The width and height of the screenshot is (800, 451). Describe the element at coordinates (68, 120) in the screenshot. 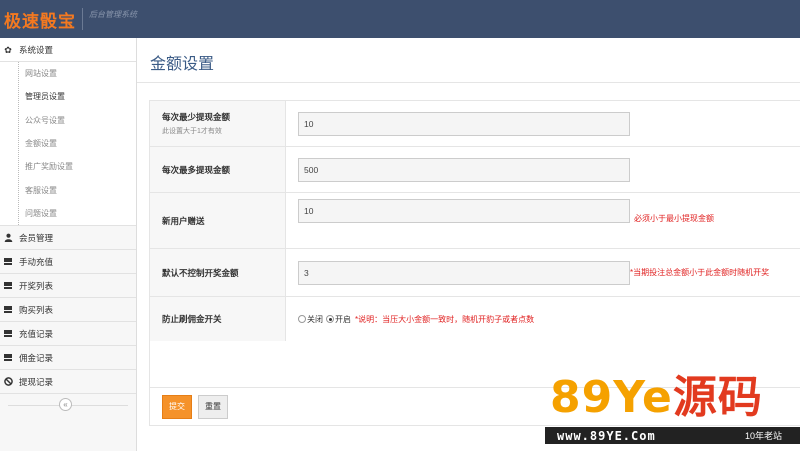

I see `sidebar-item-official-account-settings: 公众号设置` at that location.